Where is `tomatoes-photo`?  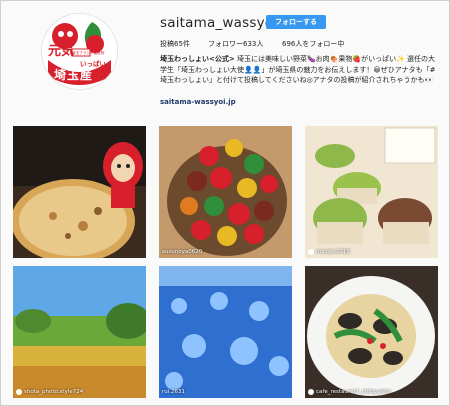
tomatoes-photo is located at coordinates (225, 192).